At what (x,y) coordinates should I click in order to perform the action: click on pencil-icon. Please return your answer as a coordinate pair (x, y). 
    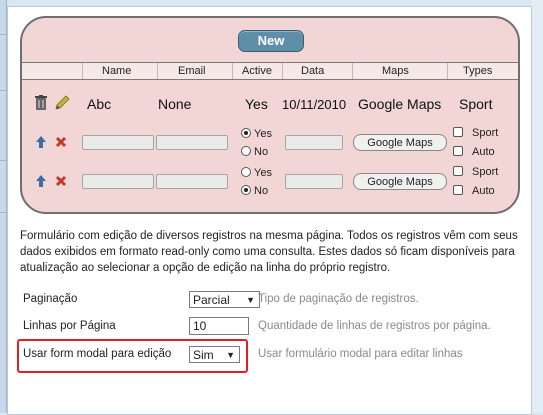
    Looking at the image, I should click on (62, 104).